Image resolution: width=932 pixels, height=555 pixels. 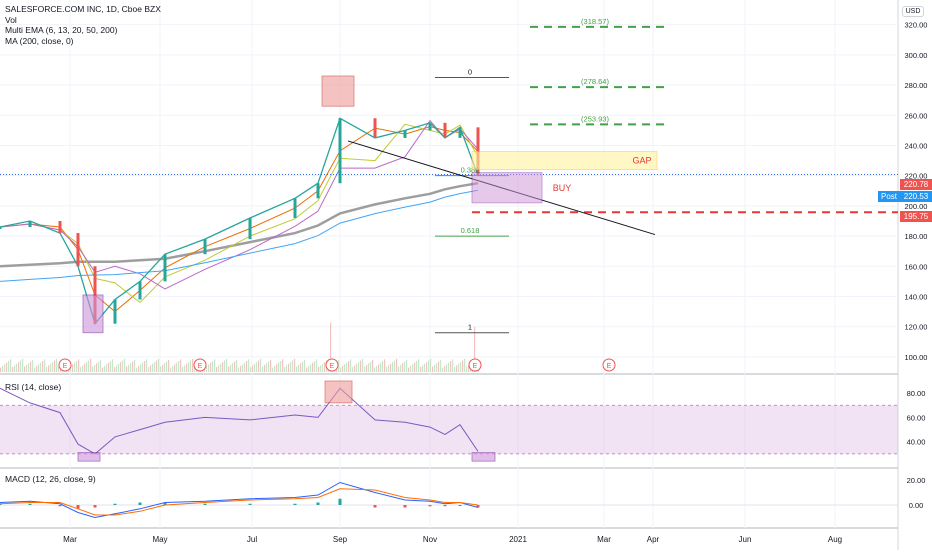 I want to click on rsi-tick-label: 40.00, so click(x=916, y=442).